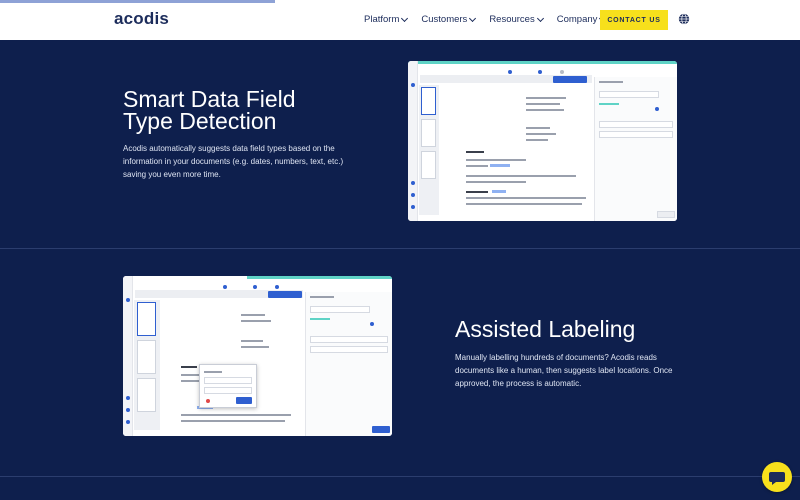 The height and width of the screenshot is (500, 800). Describe the element at coordinates (381, 429) in the screenshot. I see `panel-next-button` at that location.